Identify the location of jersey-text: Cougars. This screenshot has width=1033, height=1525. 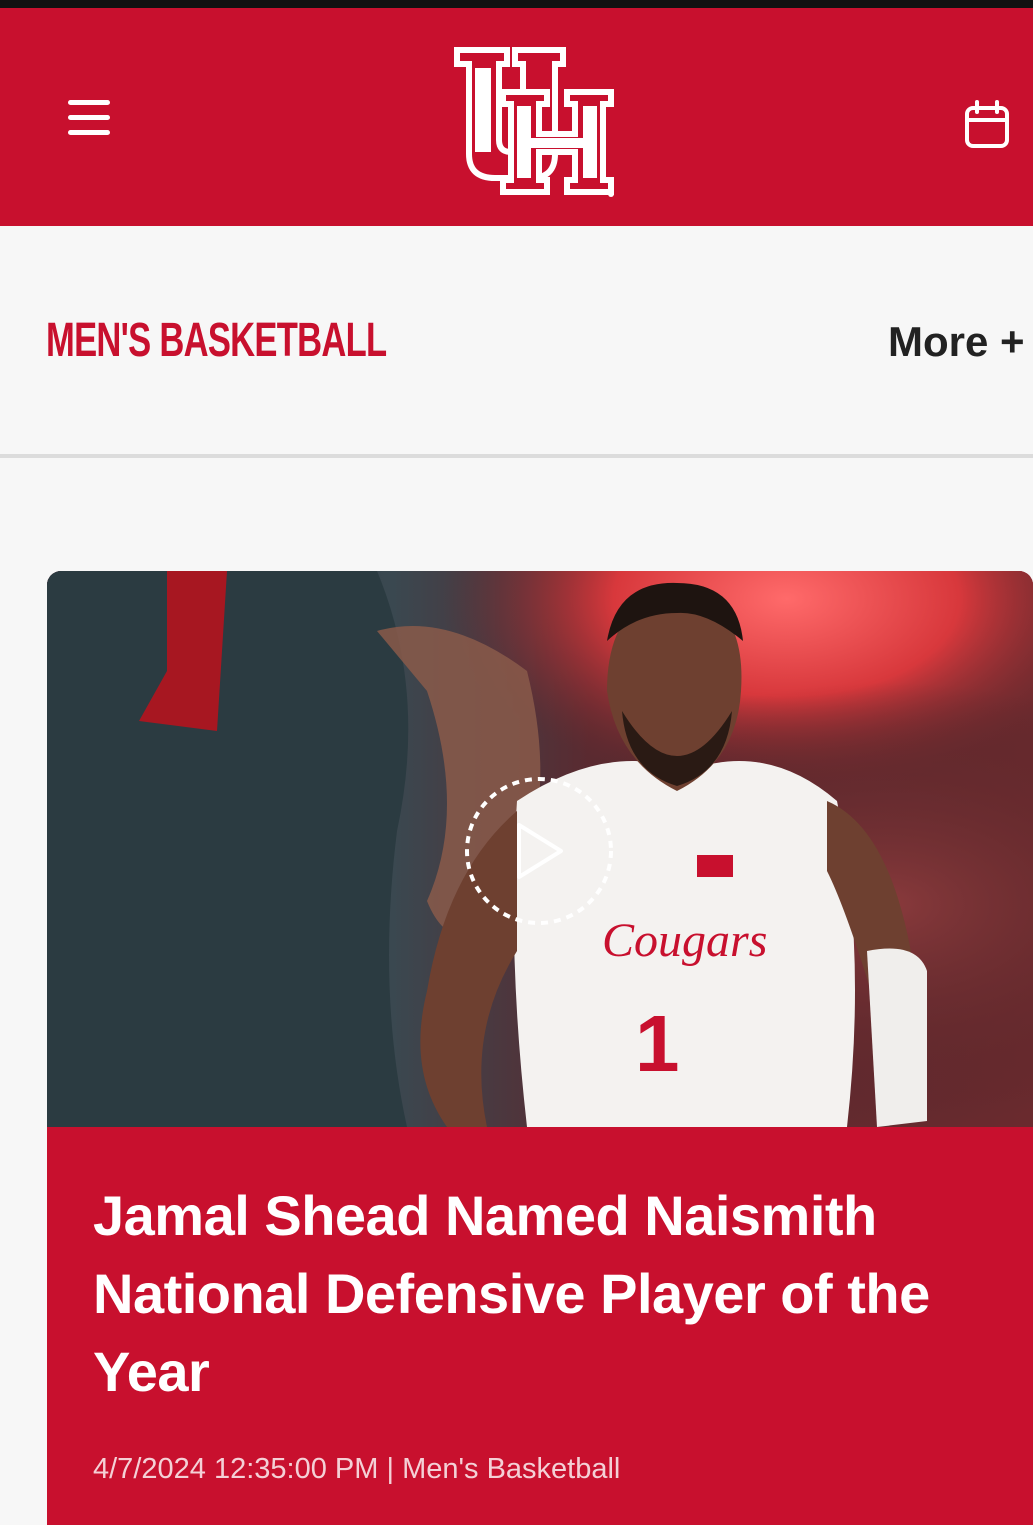
(684, 940).